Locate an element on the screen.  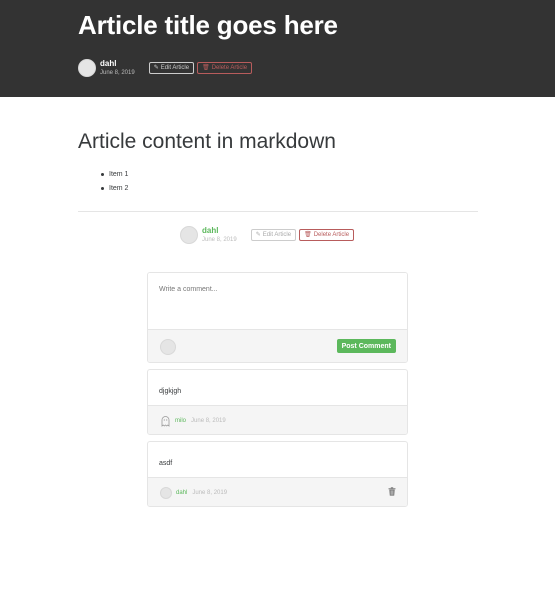
list-item: Item 1 is located at coordinates (114, 174).